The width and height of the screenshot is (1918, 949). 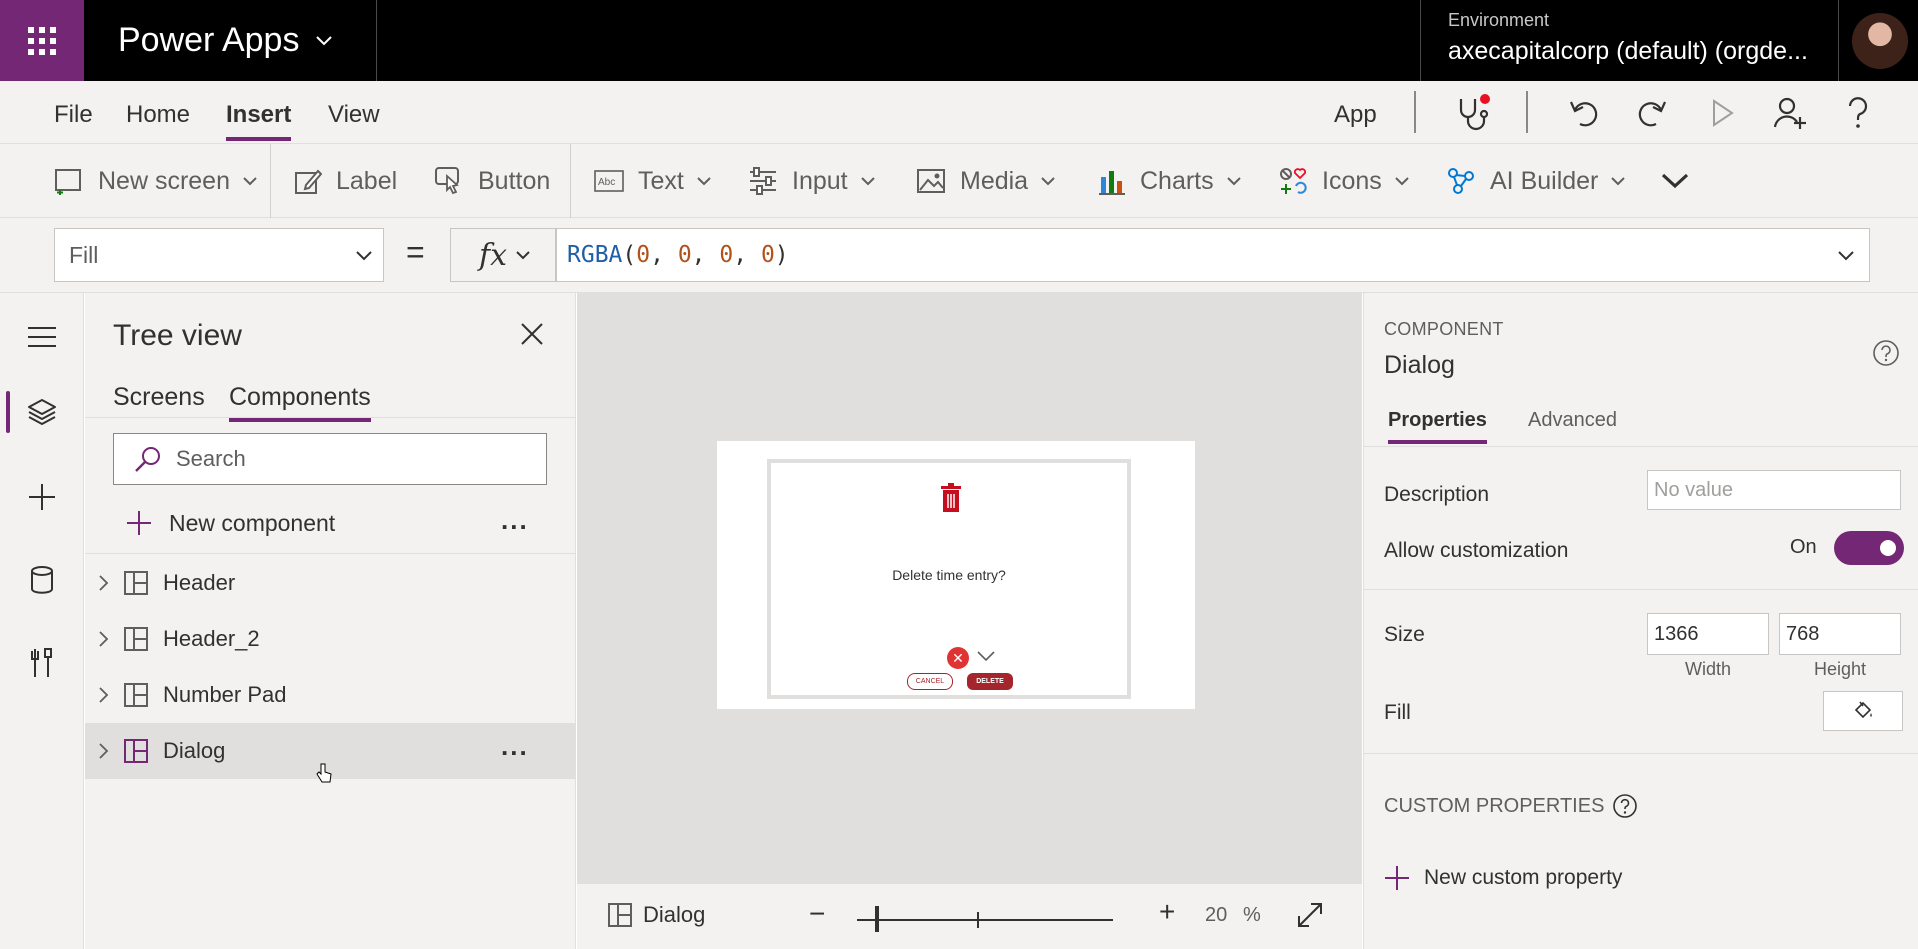 What do you see at coordinates (42, 337) in the screenshot?
I see `hamburger-icon` at bounding box center [42, 337].